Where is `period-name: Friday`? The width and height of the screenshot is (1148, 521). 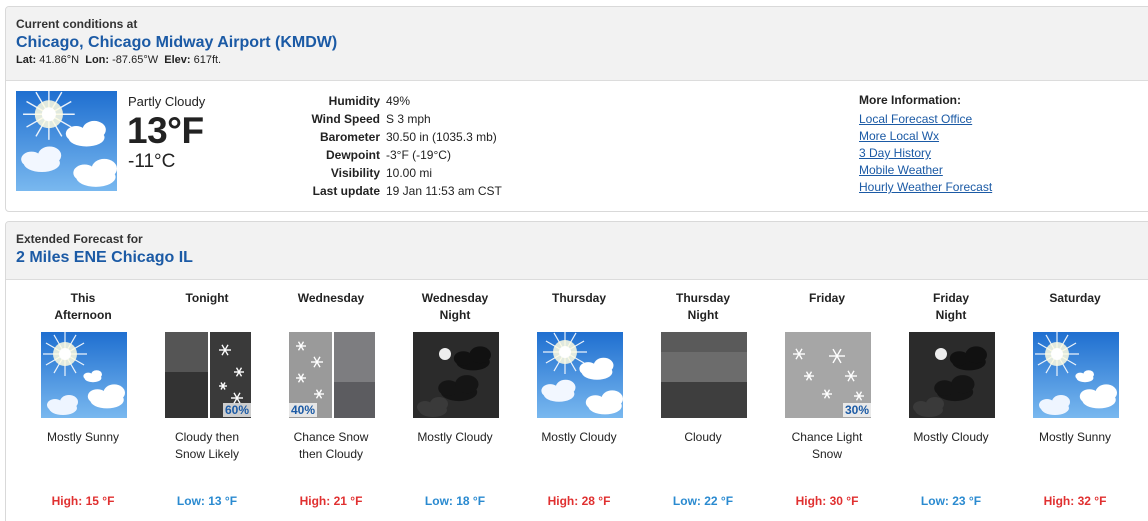
period-name: Friday is located at coordinates (827, 298).